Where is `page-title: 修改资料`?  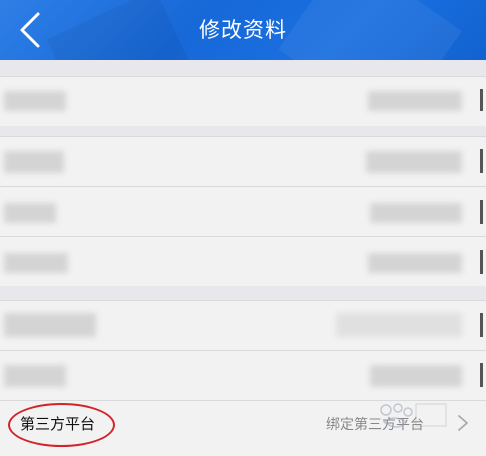
page-title: 修改资料 is located at coordinates (243, 30).